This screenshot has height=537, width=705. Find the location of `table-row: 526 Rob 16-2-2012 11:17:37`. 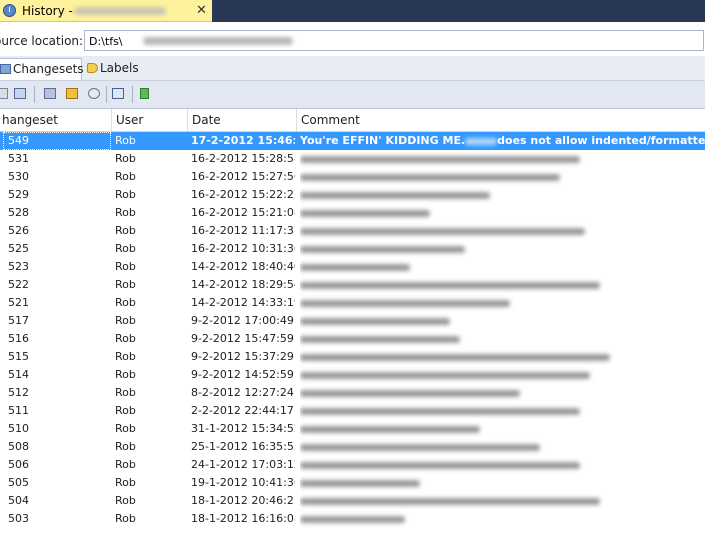

table-row: 526 Rob 16-2-2012 11:17:37 is located at coordinates (352, 231).